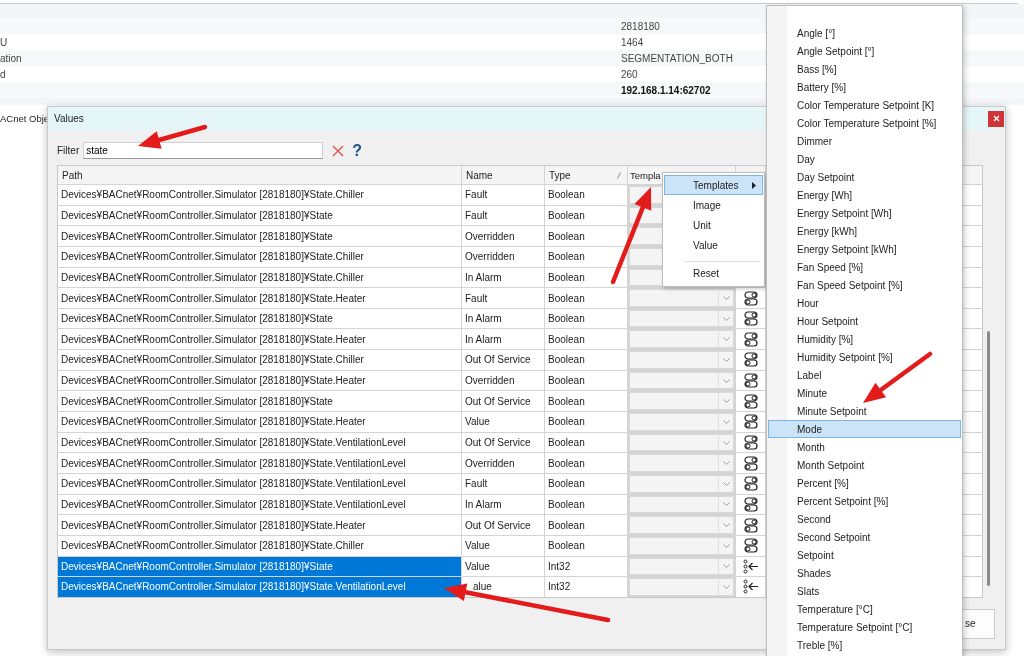 The height and width of the screenshot is (656, 1024). Describe the element at coordinates (4, 42) in the screenshot. I see `property-label: U` at that location.